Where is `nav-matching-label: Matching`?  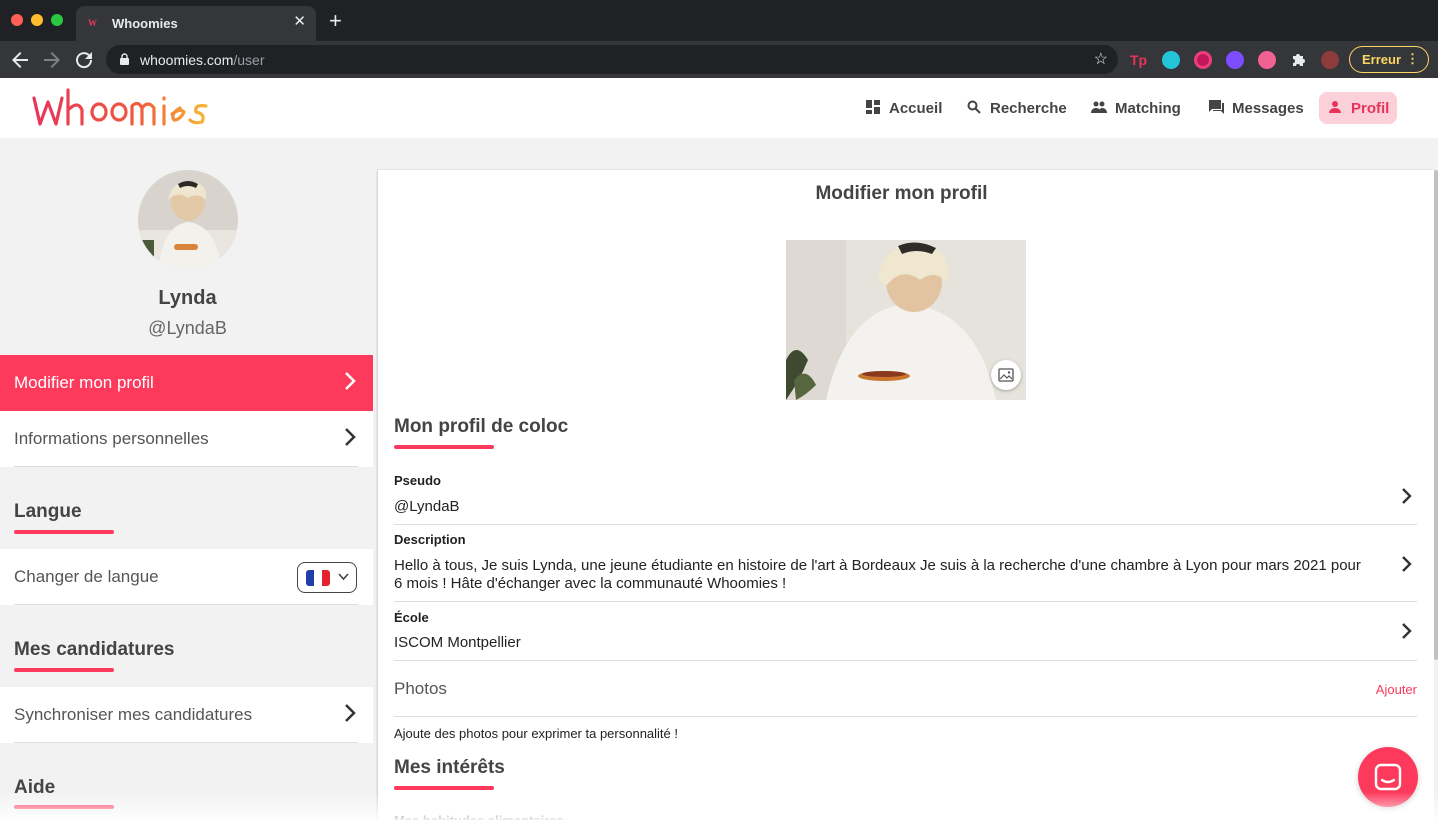
nav-matching-label: Matching is located at coordinates (1148, 108).